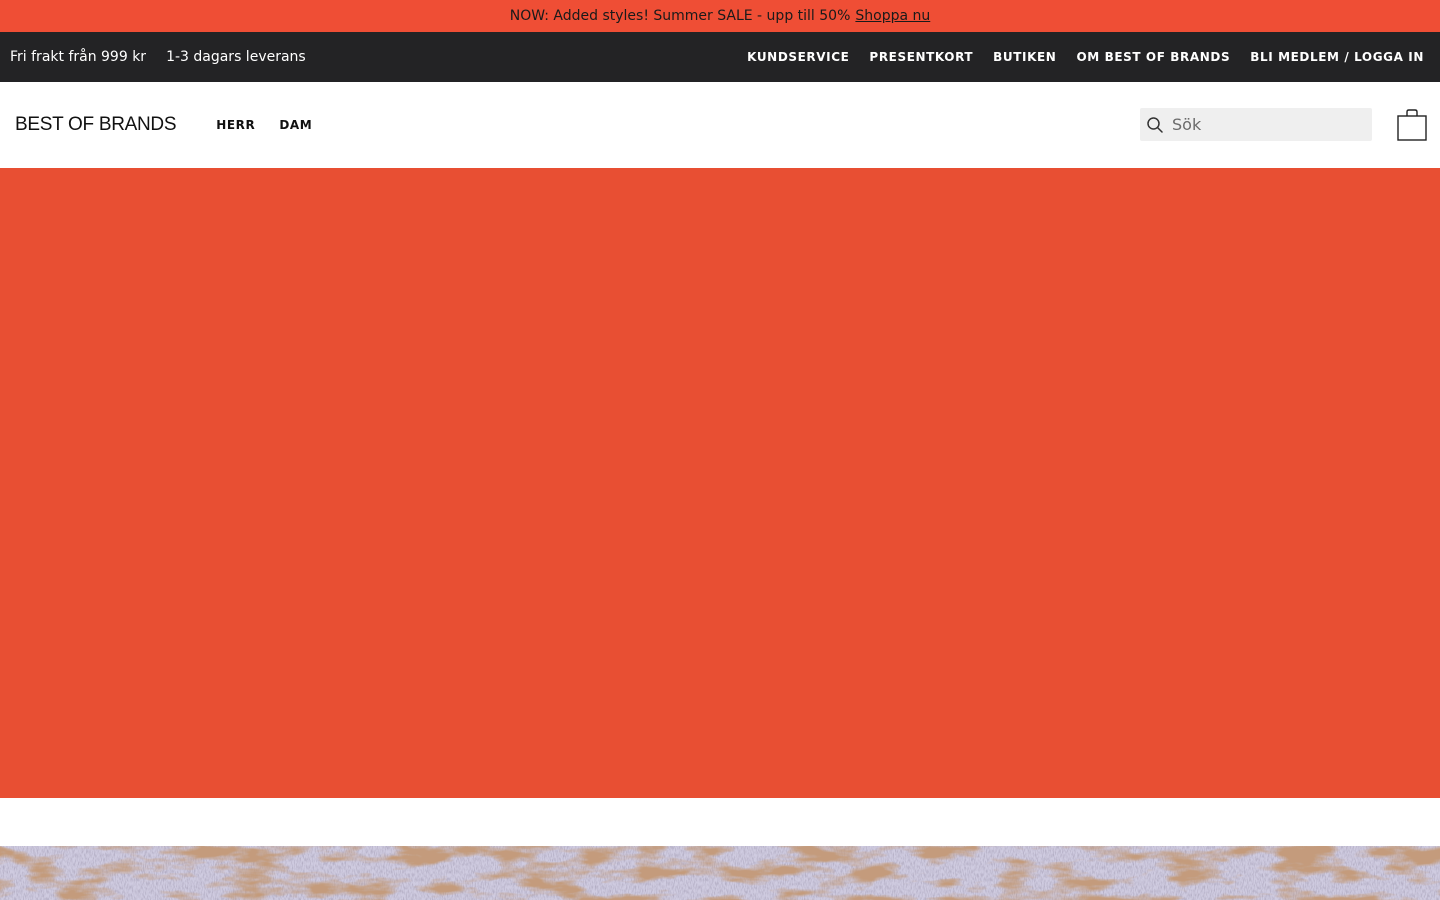  What do you see at coordinates (78, 57) in the screenshot?
I see `usp-free-shipping: Fri frakt från 999 kr` at bounding box center [78, 57].